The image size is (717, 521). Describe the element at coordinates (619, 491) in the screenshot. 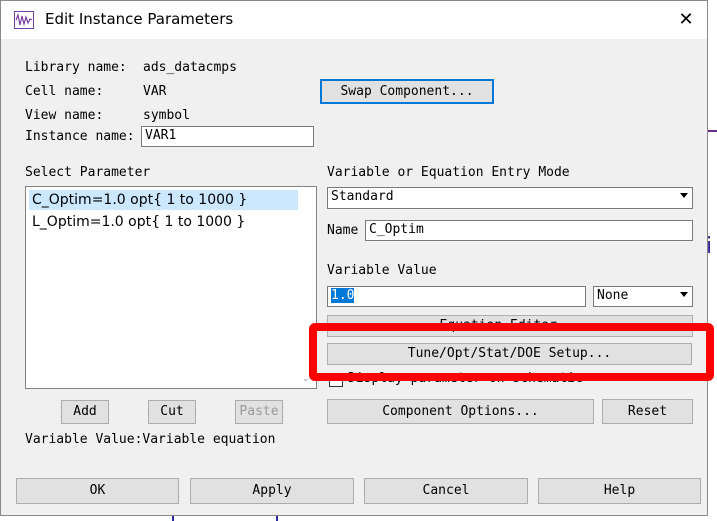

I see `help-button: Help` at that location.